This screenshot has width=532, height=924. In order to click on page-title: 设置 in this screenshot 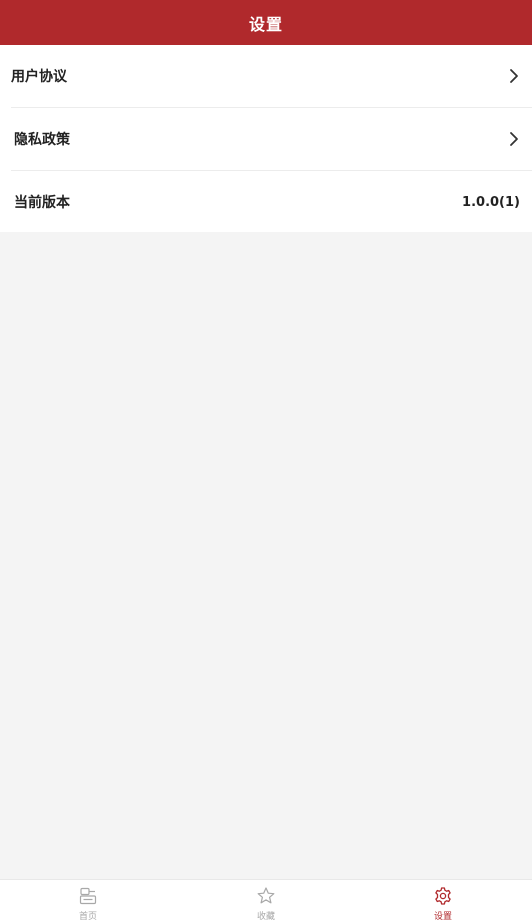, I will do `click(265, 24)`.